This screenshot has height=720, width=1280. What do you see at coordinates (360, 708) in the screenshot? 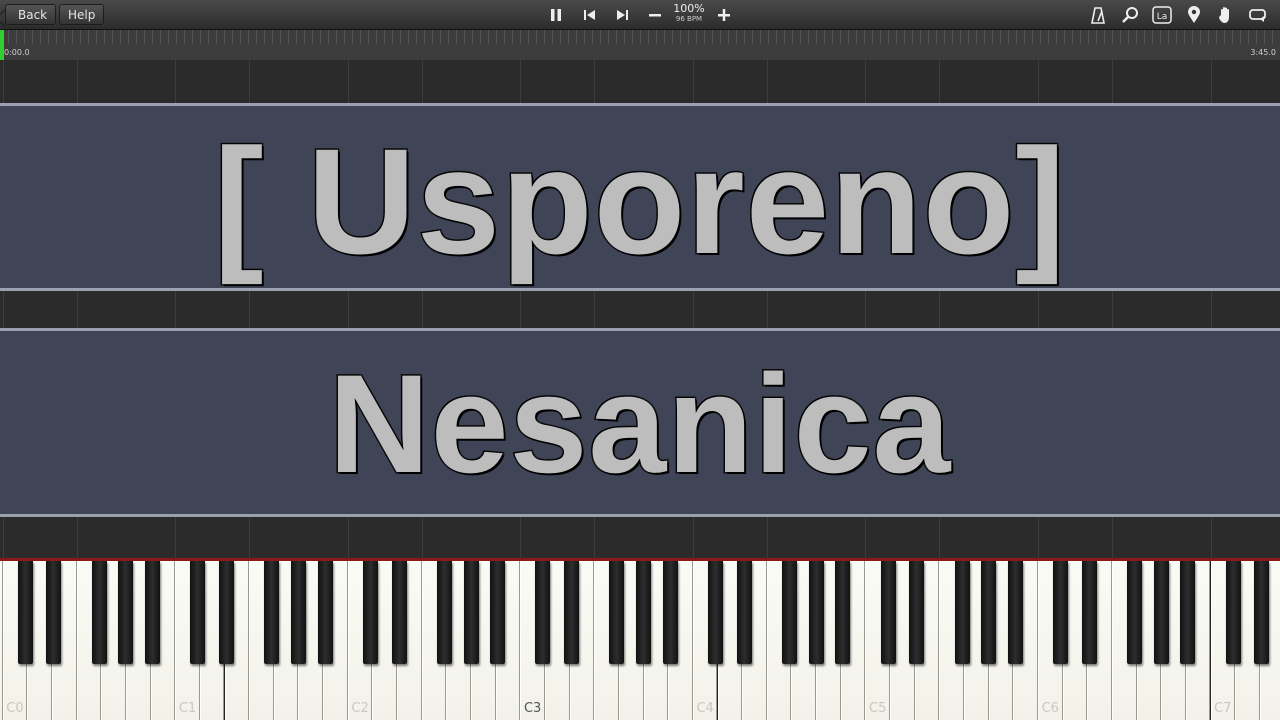
I see `octave-label: C2` at bounding box center [360, 708].